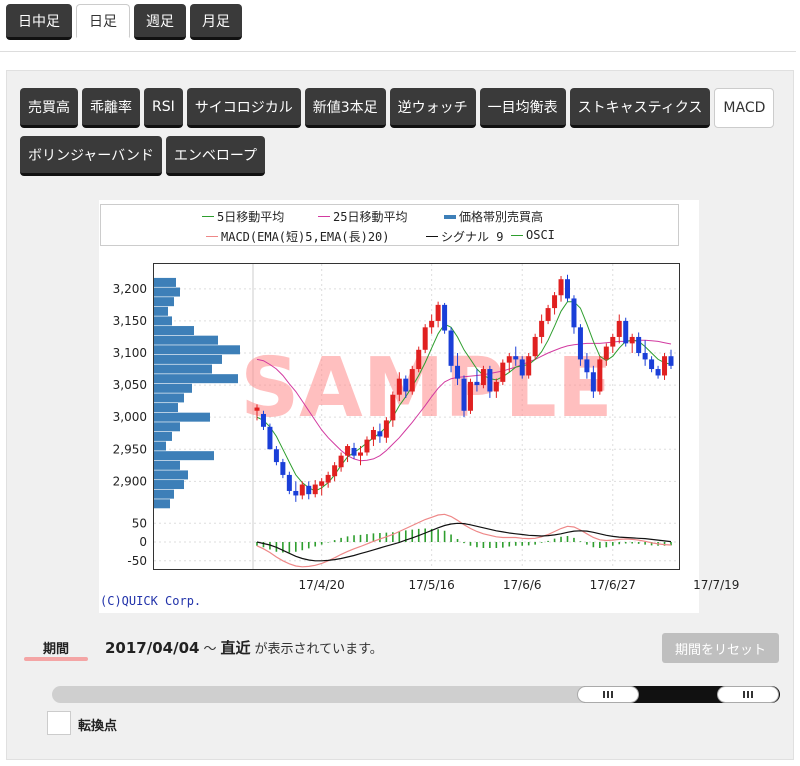 The width and height of the screenshot is (800, 766). What do you see at coordinates (432, 236) in the screenshot?
I see `legend-signal-swatch` at bounding box center [432, 236].